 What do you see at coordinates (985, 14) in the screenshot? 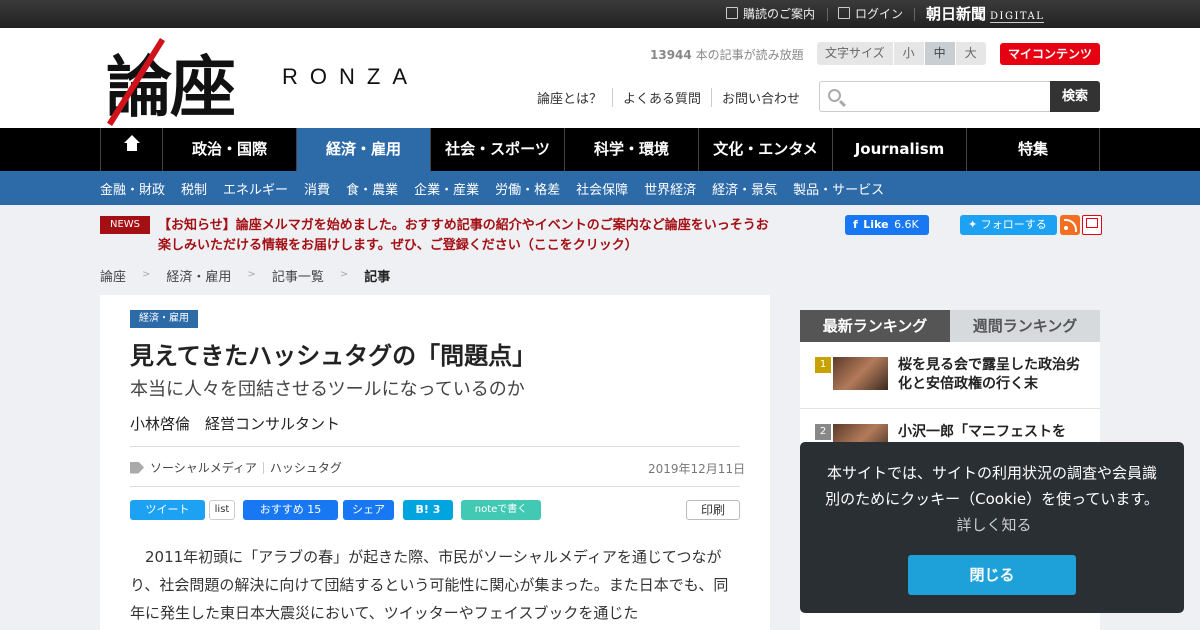
I see `asahi-digital-logo: 朝日新聞 DIGITAL` at bounding box center [985, 14].